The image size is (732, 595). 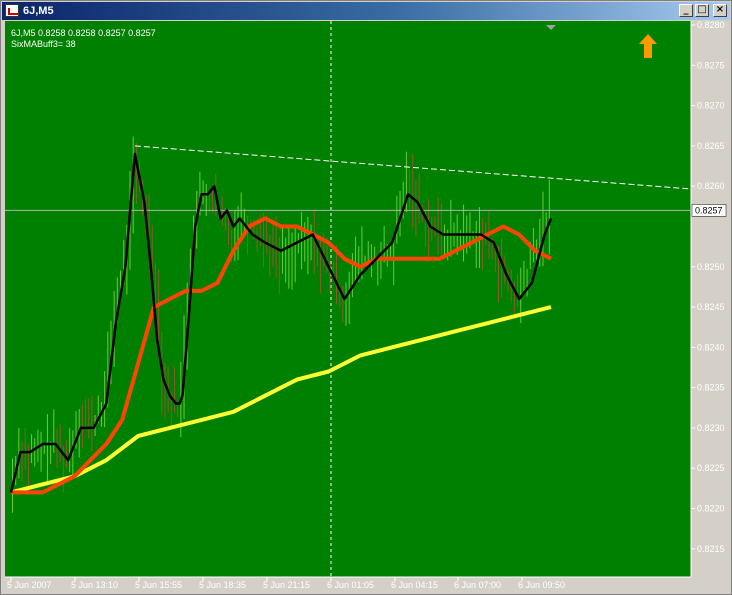 I want to click on price-tick-label: 0.8280, so click(x=711, y=25).